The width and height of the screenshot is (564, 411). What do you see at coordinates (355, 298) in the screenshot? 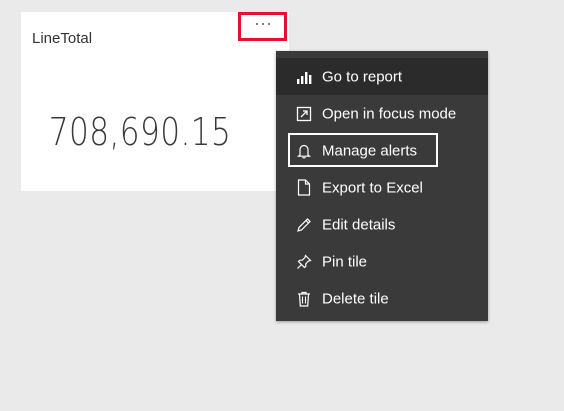
I see `menu-item-label: Delete tile` at bounding box center [355, 298].